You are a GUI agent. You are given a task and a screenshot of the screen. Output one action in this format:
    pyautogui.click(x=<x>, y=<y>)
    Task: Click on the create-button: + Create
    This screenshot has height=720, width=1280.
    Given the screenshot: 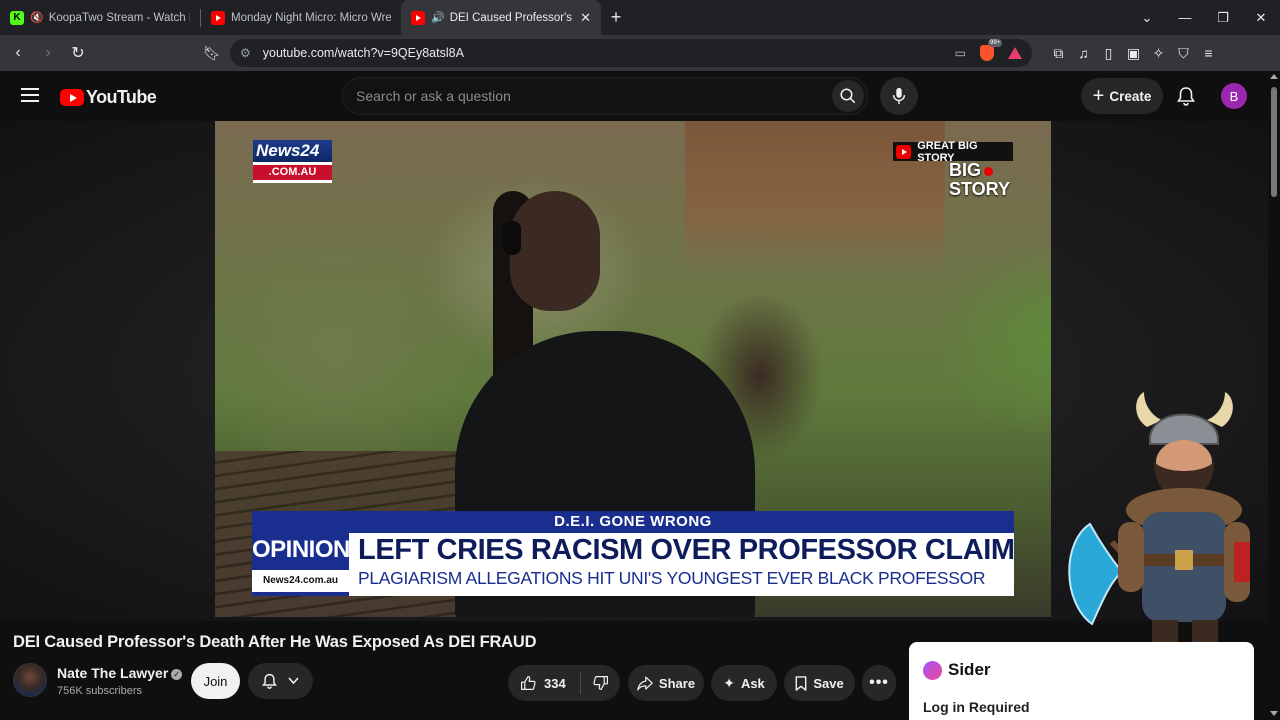 What is the action you would take?
    pyautogui.click(x=1122, y=96)
    